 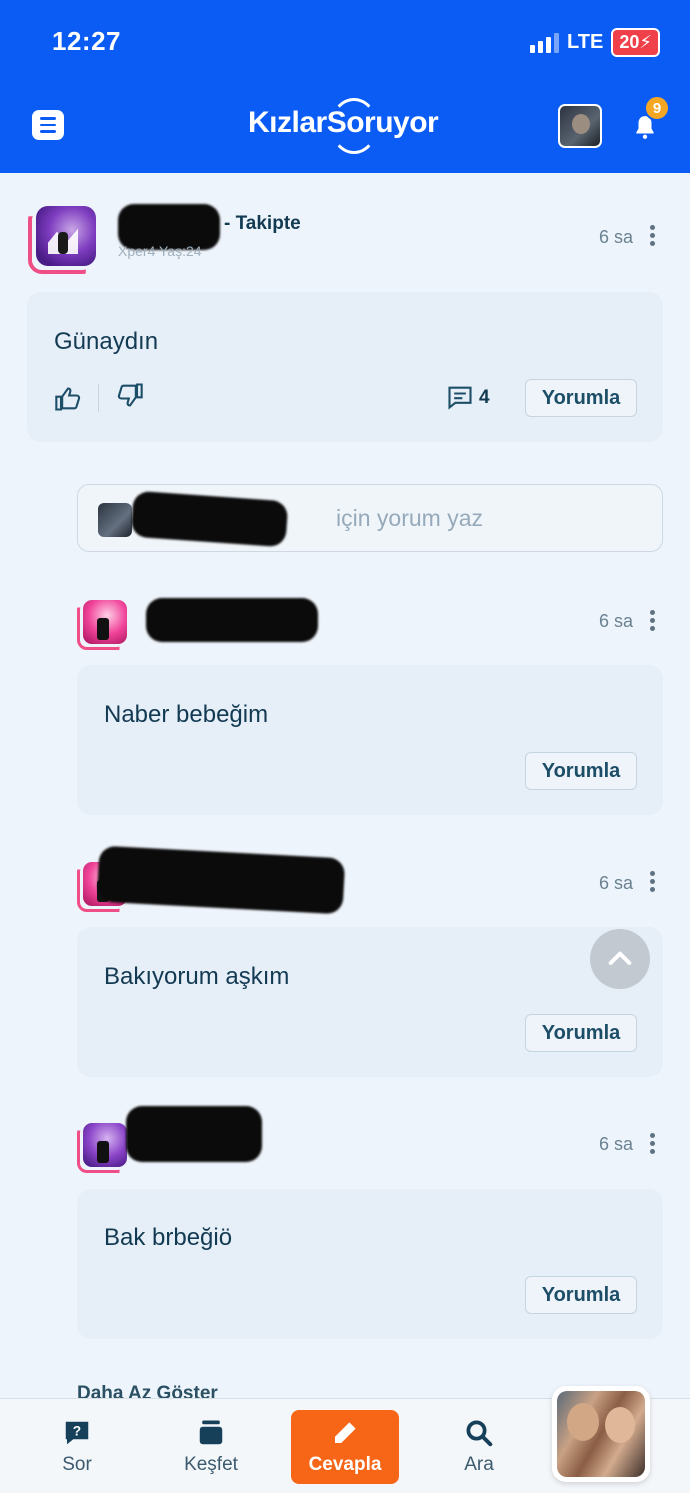 What do you see at coordinates (657, 108) in the screenshot?
I see `notification-badge: 9` at bounding box center [657, 108].